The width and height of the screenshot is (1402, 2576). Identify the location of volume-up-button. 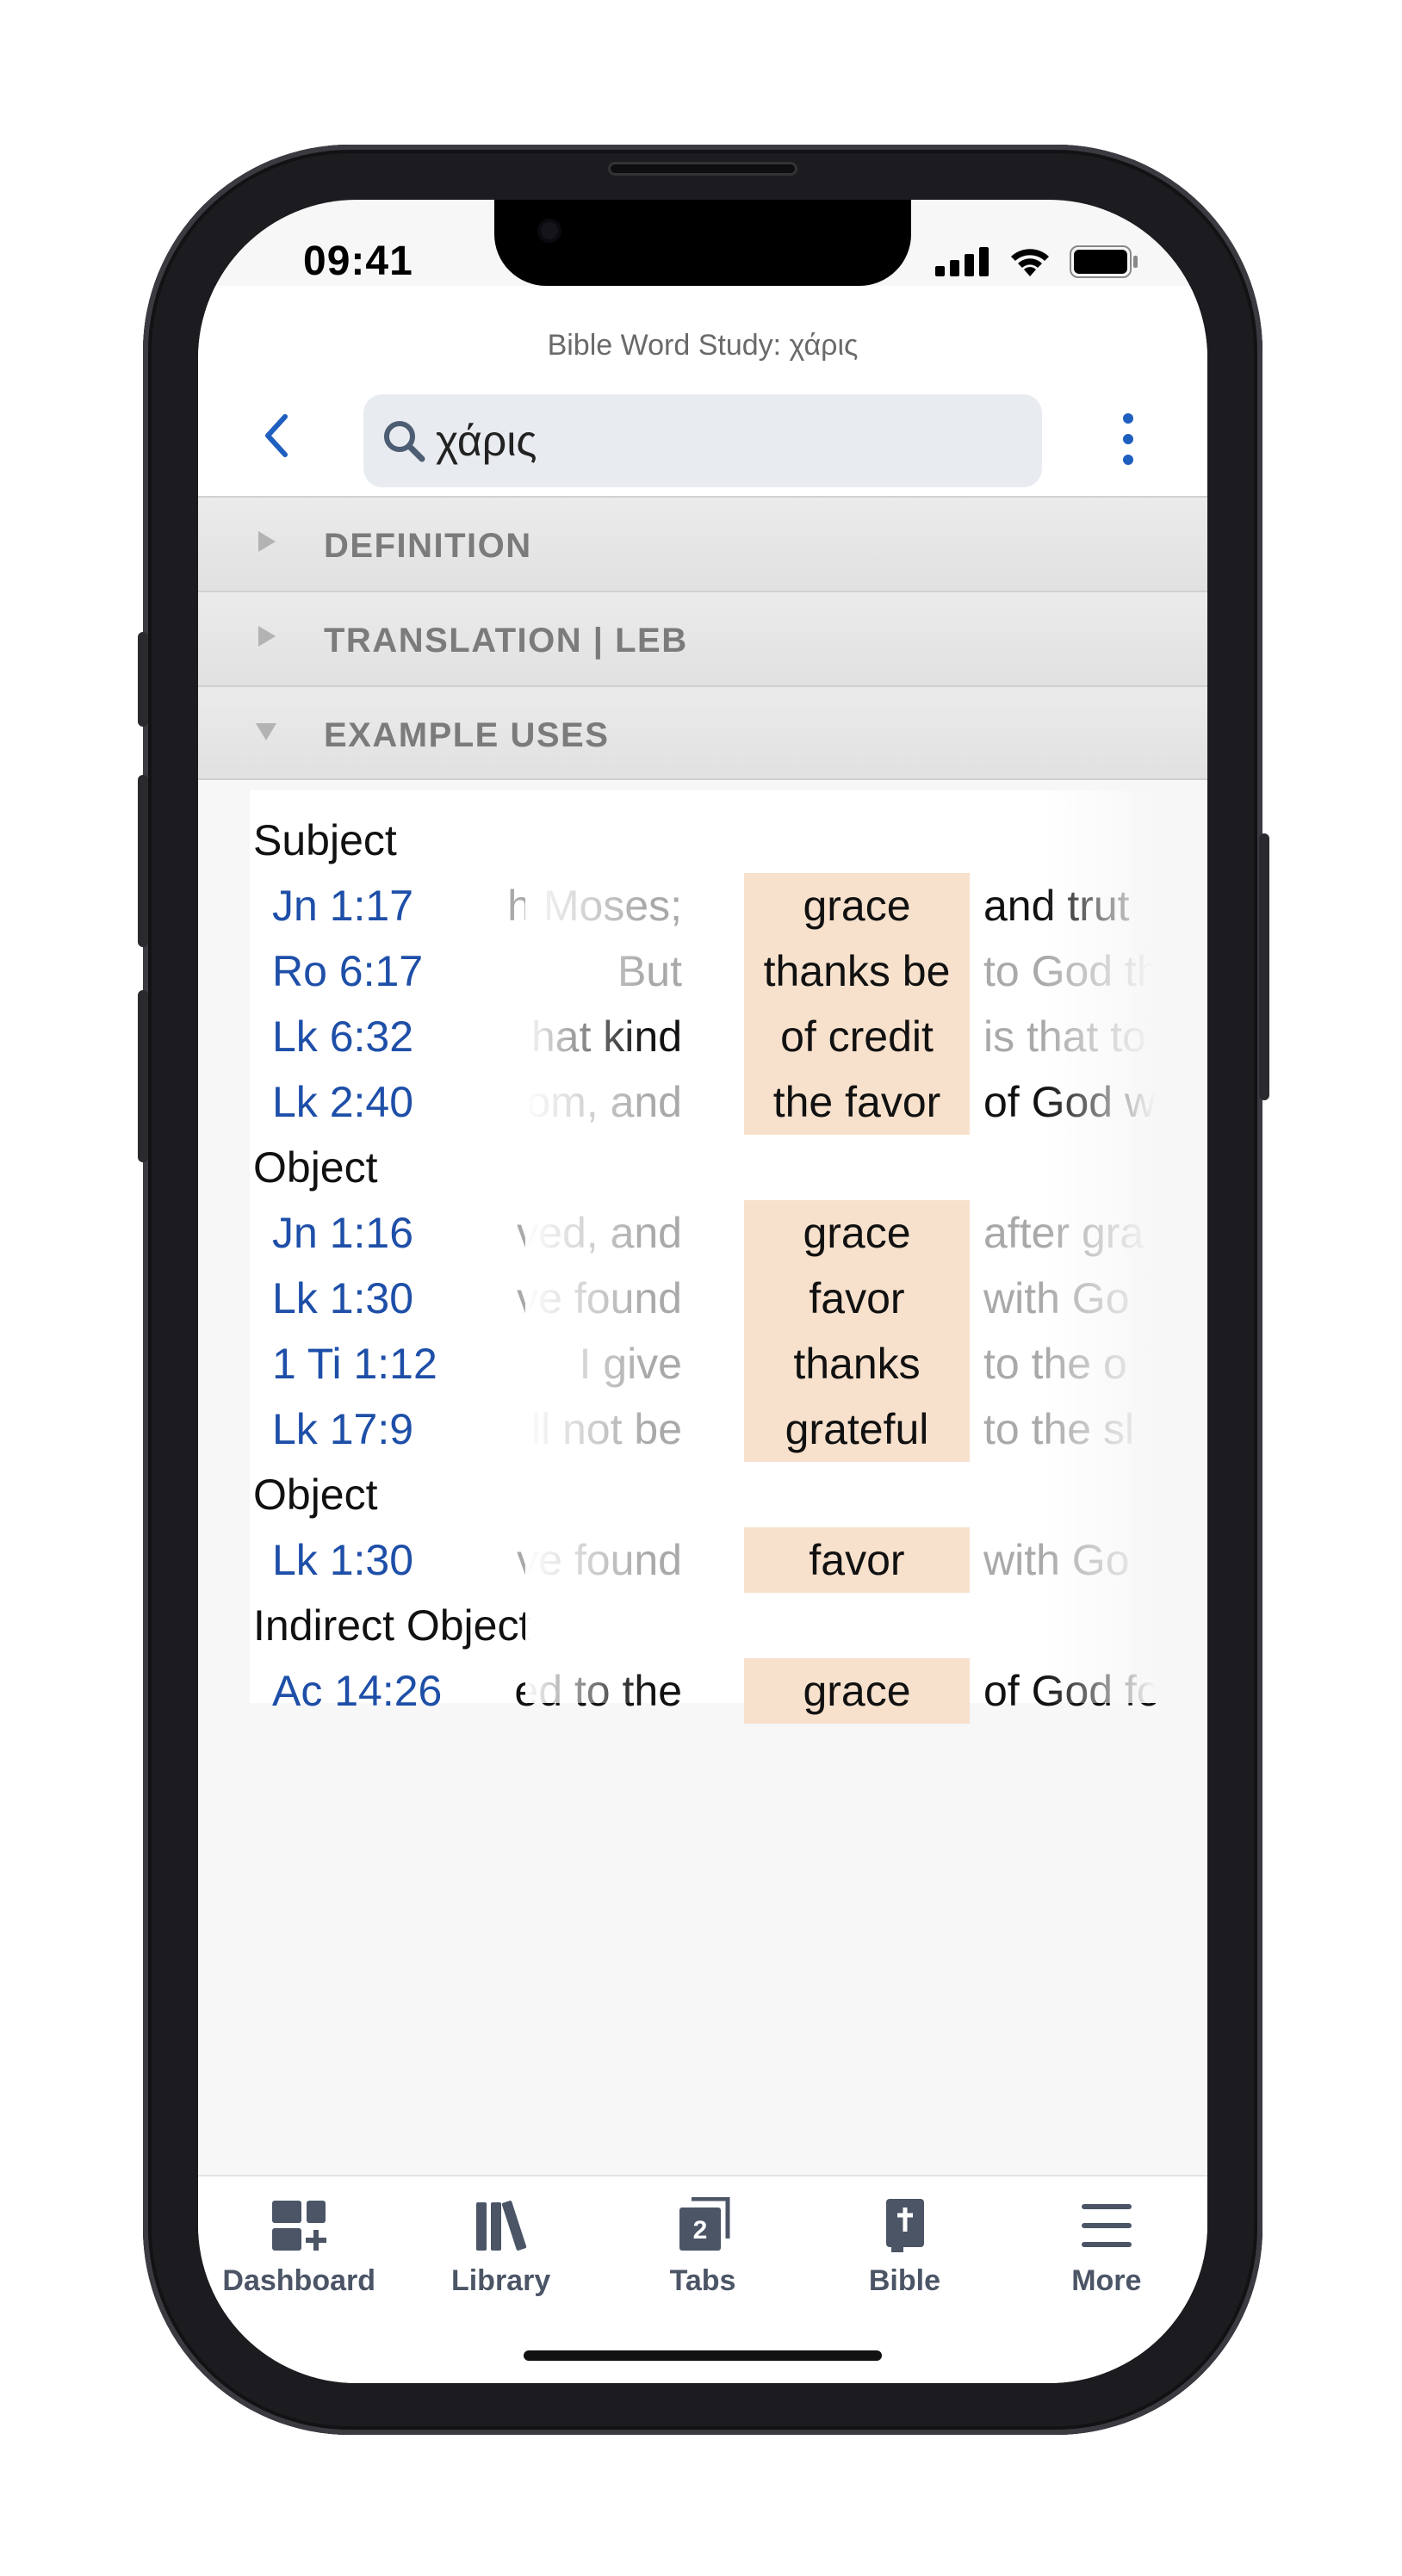
(143, 861).